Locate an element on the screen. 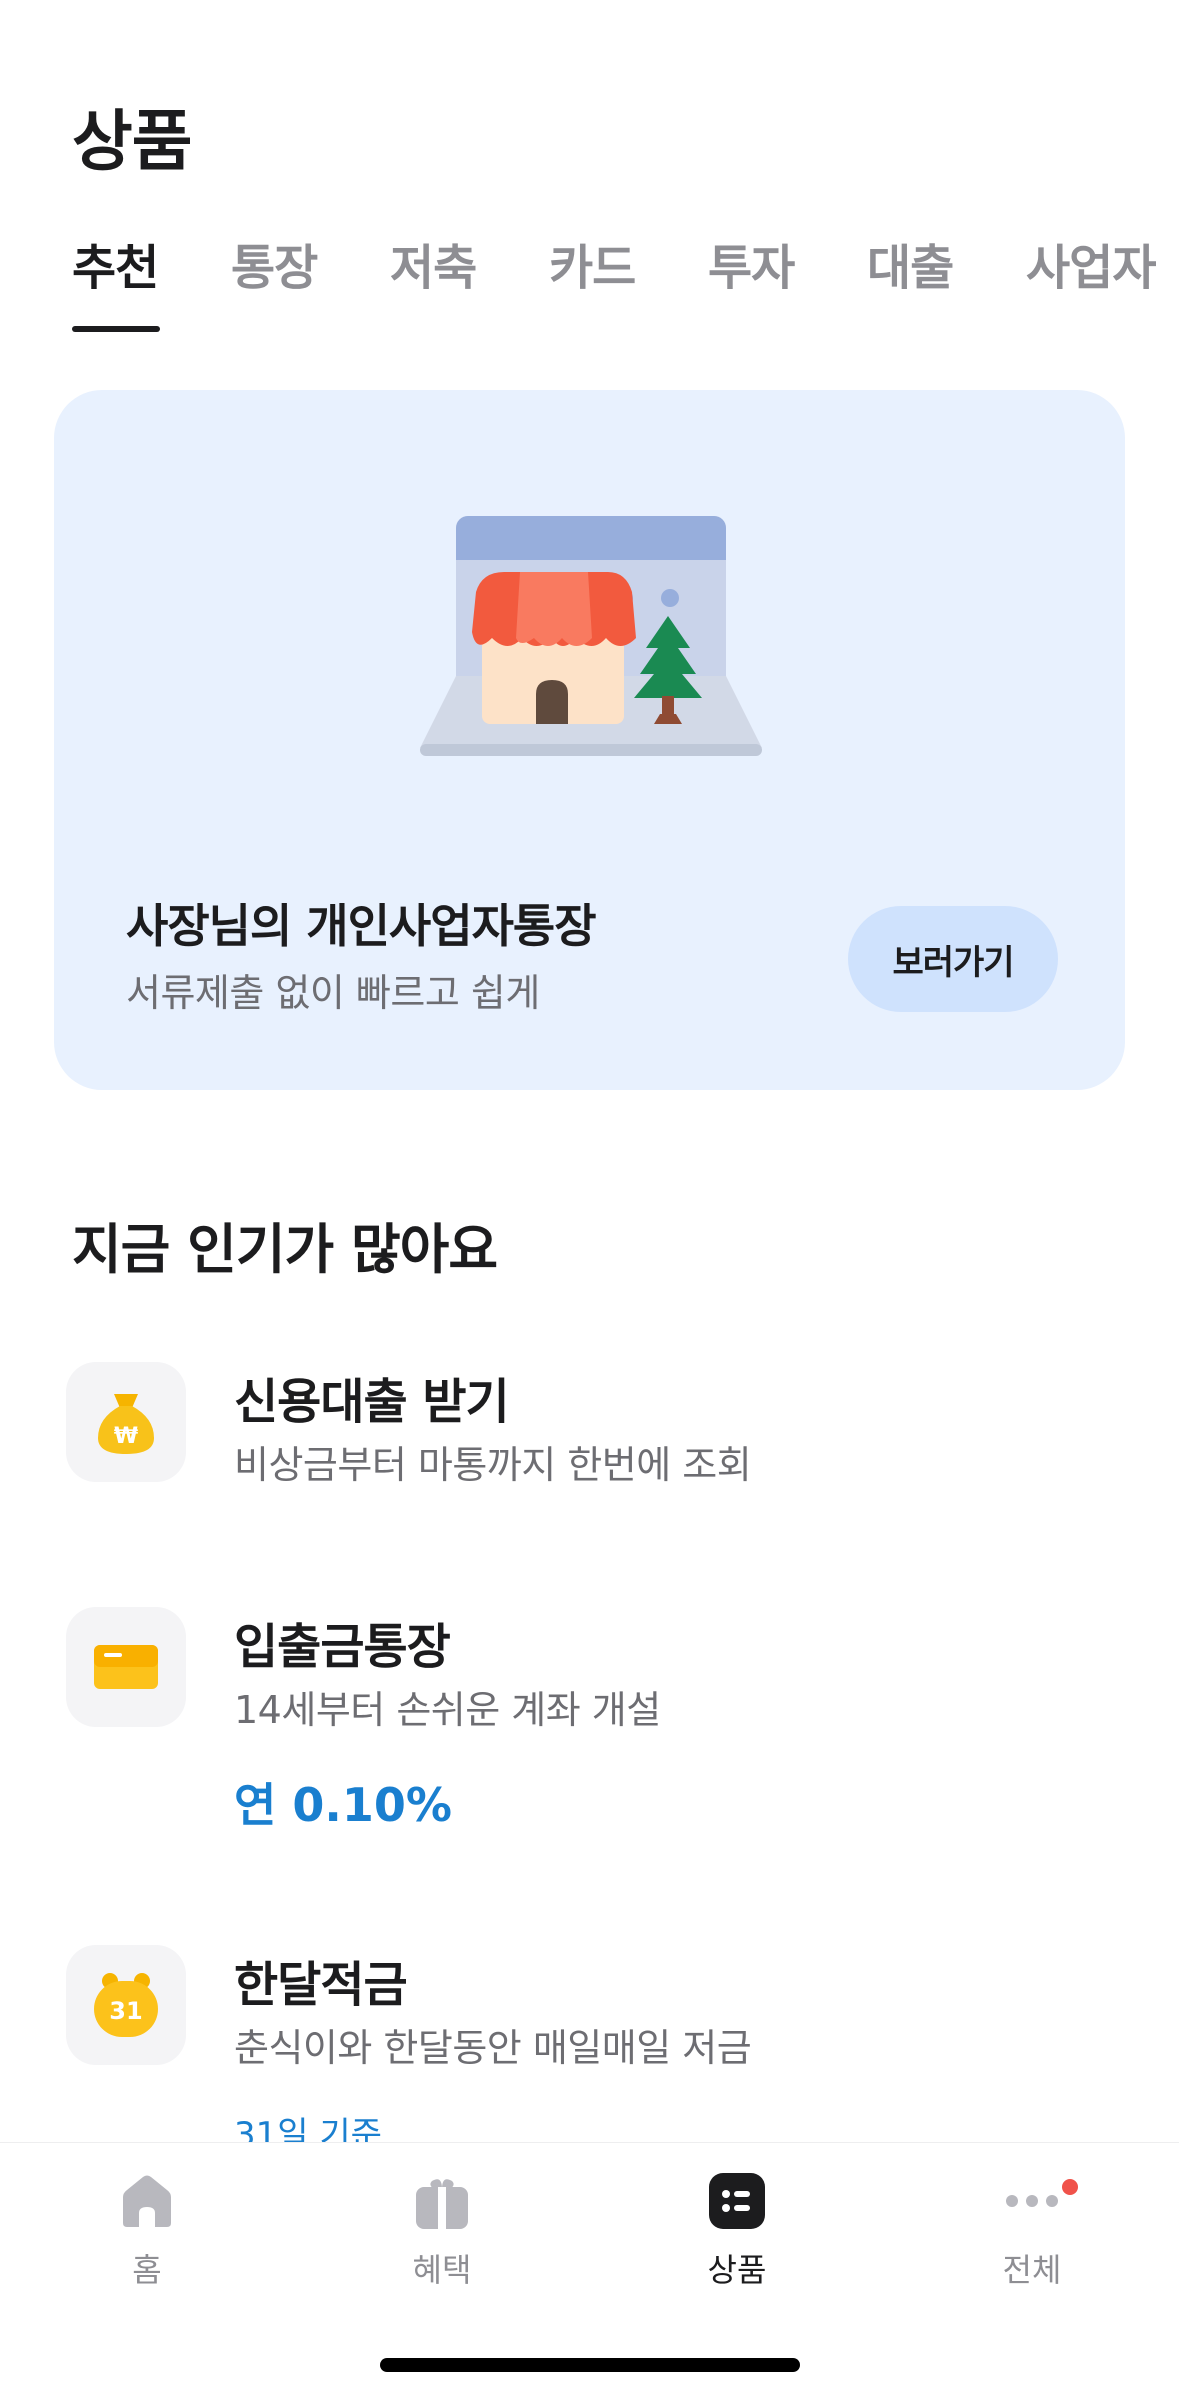 The width and height of the screenshot is (1179, 2396). interest-rate: 연 0.10% is located at coordinates (343, 1805).